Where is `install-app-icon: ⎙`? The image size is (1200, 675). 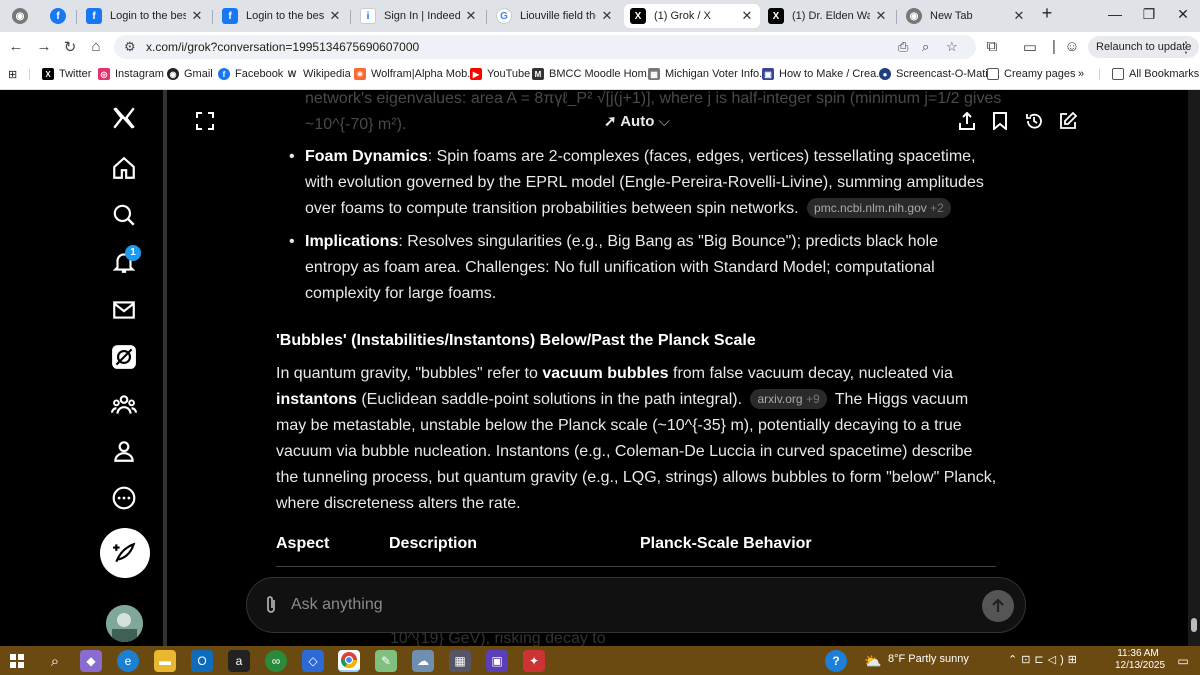
install-app-icon: ⎙ is located at coordinates (903, 47).